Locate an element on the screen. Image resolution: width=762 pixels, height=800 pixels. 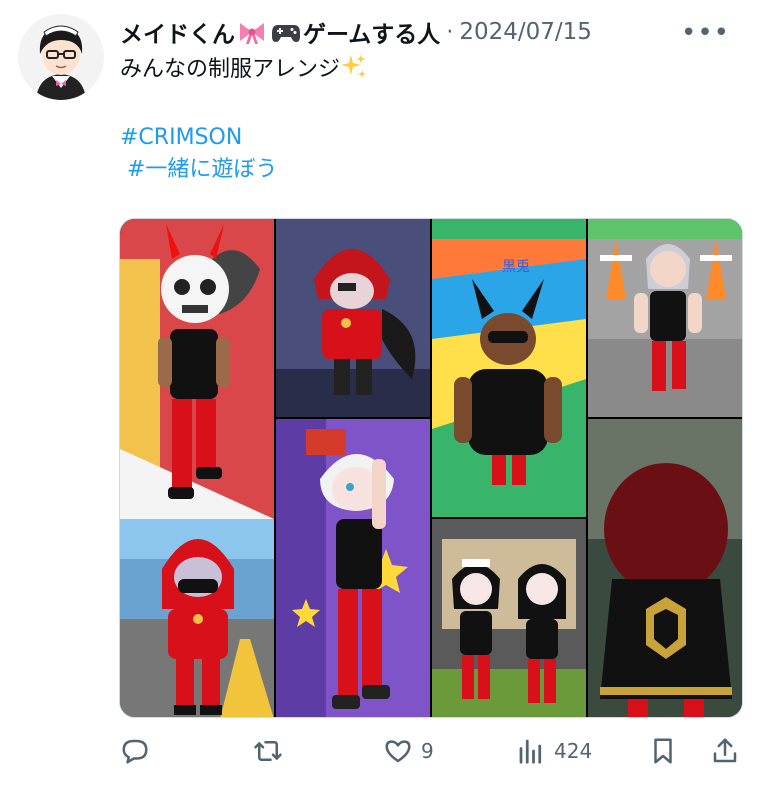
reply-button is located at coordinates (139, 751).